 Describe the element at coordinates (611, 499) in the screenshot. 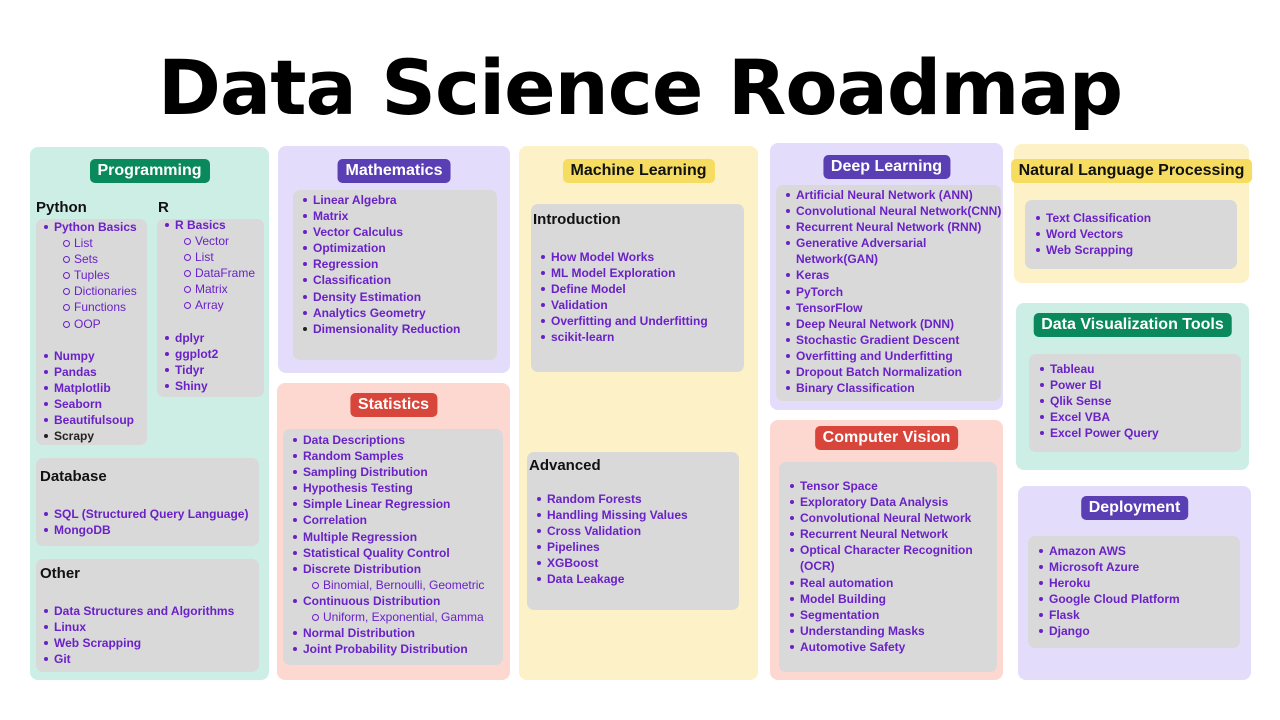

I see `list-item: Random Forests` at that location.